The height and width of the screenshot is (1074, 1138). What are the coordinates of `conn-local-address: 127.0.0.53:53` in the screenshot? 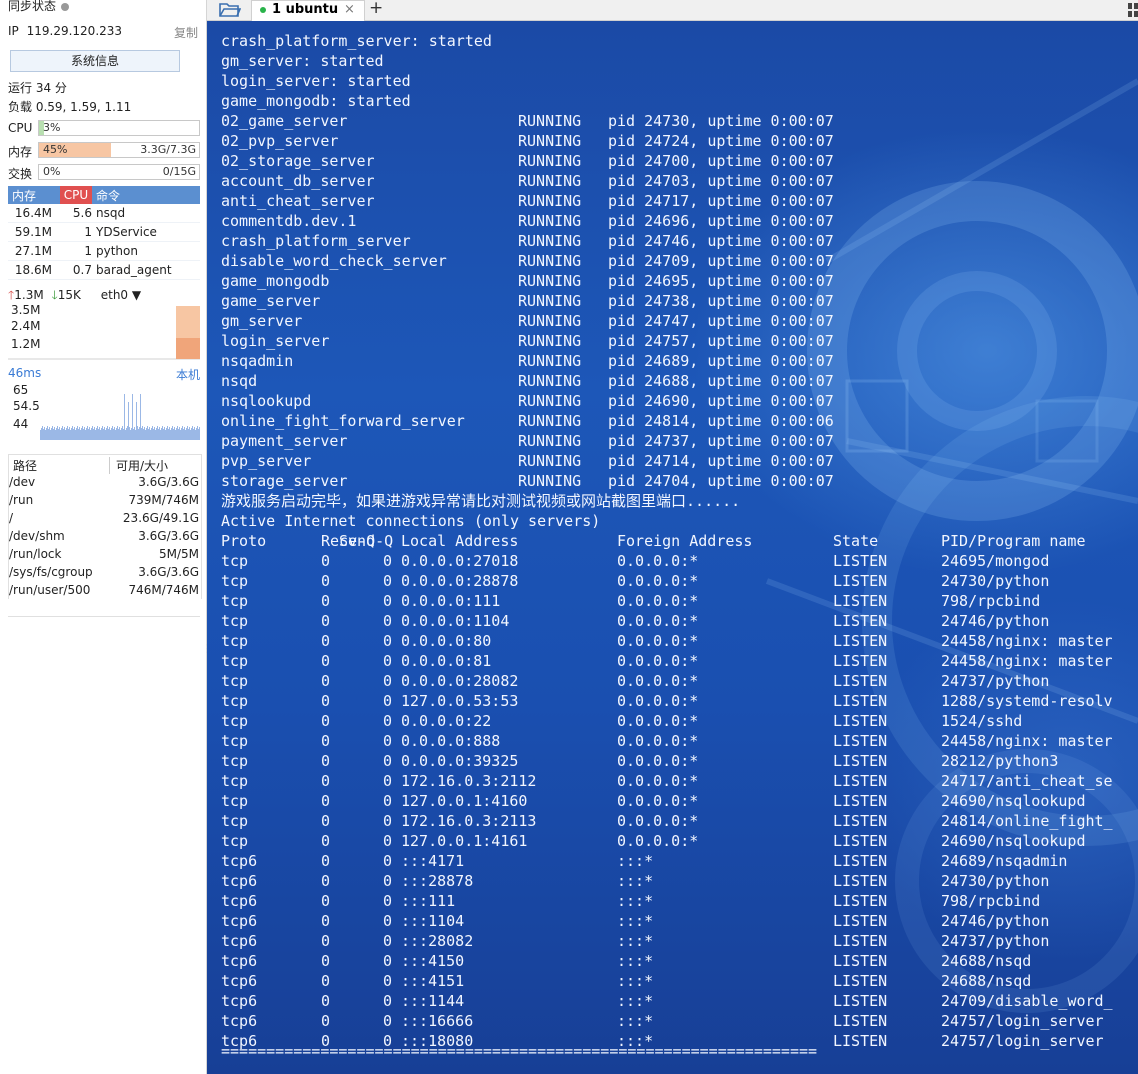 It's located at (460, 701).